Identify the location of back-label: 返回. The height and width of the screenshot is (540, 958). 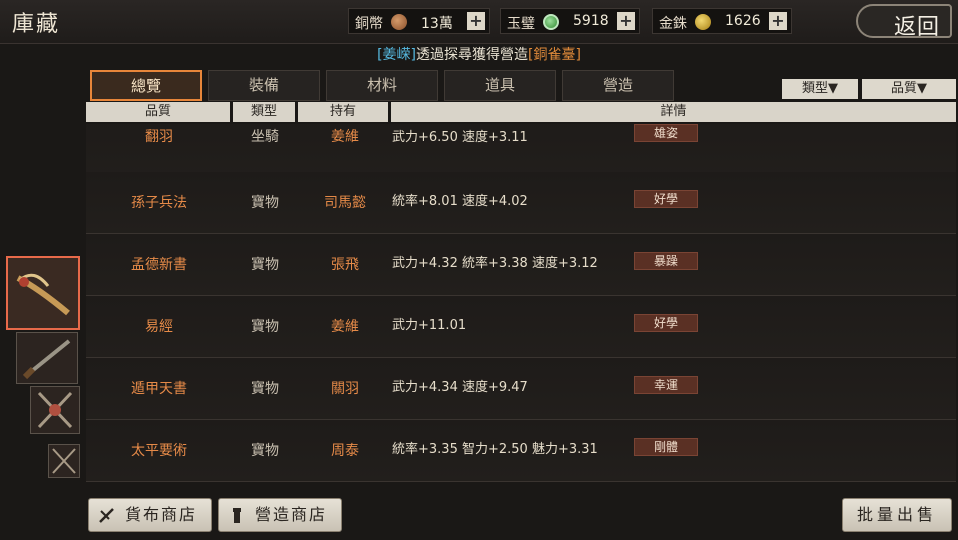
(916, 27).